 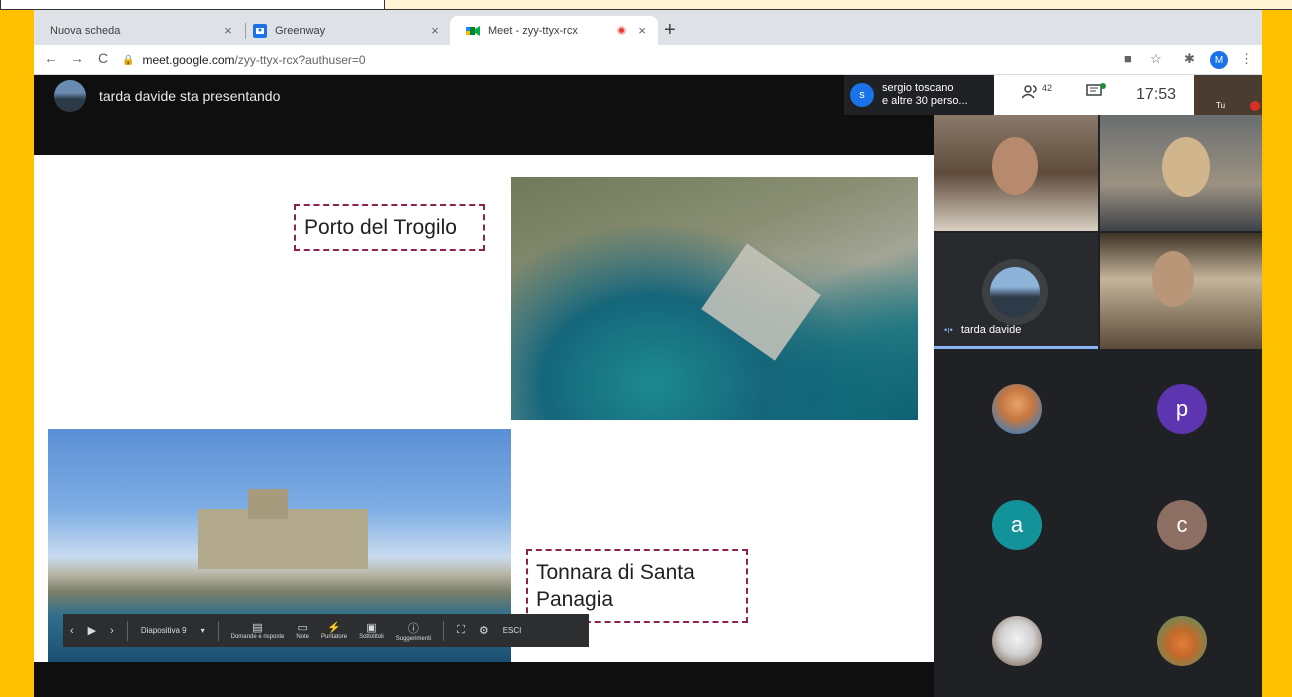 What do you see at coordinates (1221, 105) in the screenshot?
I see `self-label: Tu` at bounding box center [1221, 105].